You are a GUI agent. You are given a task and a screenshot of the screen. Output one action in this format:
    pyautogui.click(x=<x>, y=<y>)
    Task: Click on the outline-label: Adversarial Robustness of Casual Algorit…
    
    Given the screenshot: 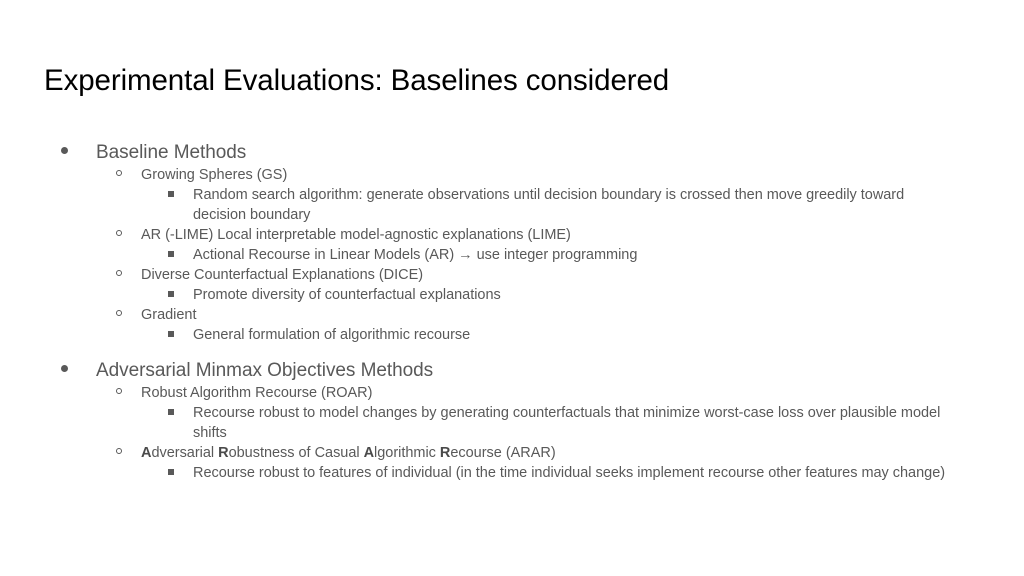 What is the action you would take?
    pyautogui.click(x=348, y=453)
    